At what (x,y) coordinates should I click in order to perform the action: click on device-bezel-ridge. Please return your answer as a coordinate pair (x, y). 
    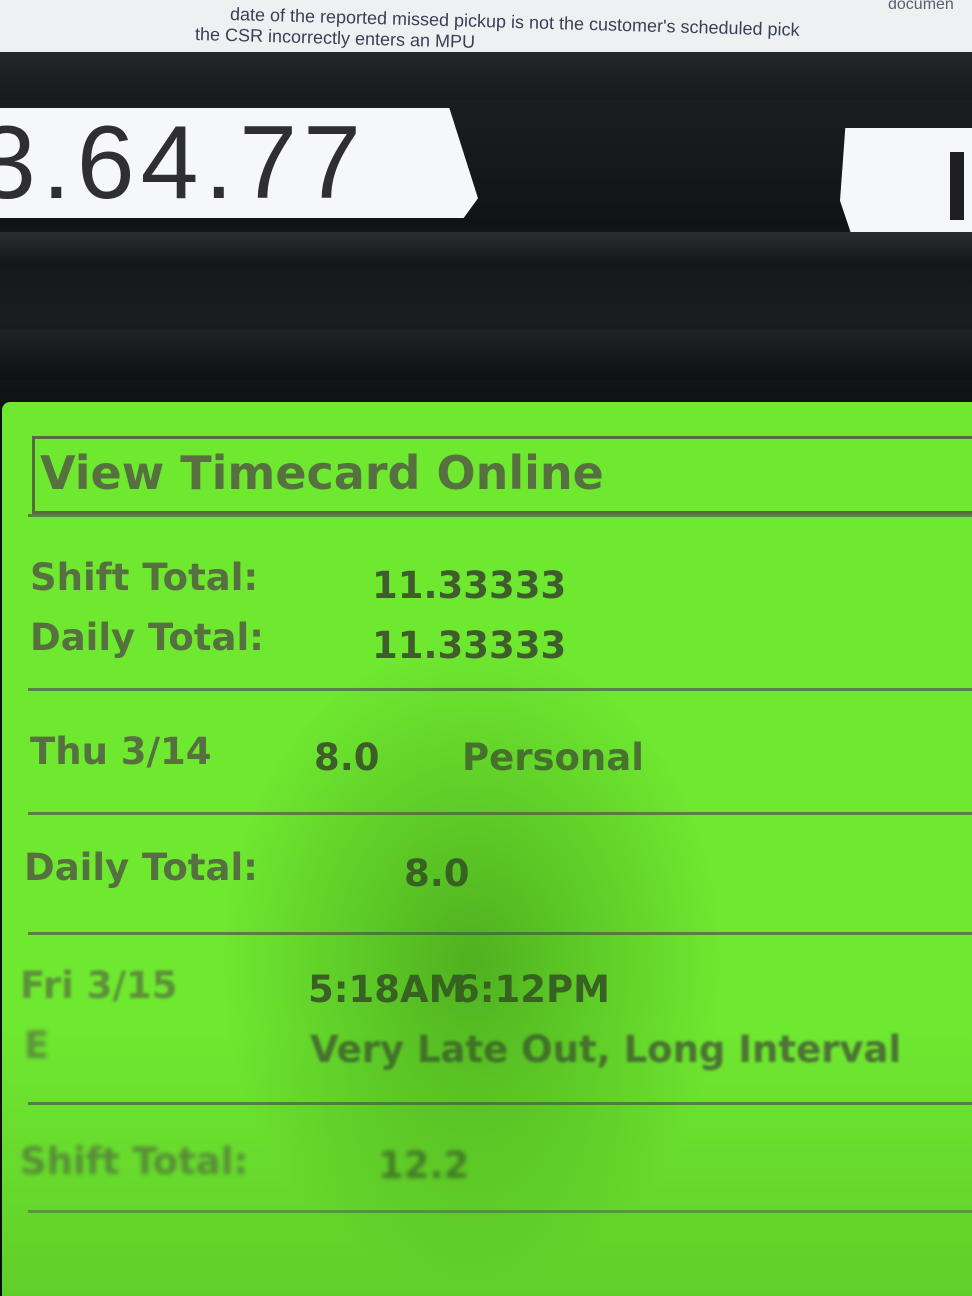
    Looking at the image, I should click on (486, 247).